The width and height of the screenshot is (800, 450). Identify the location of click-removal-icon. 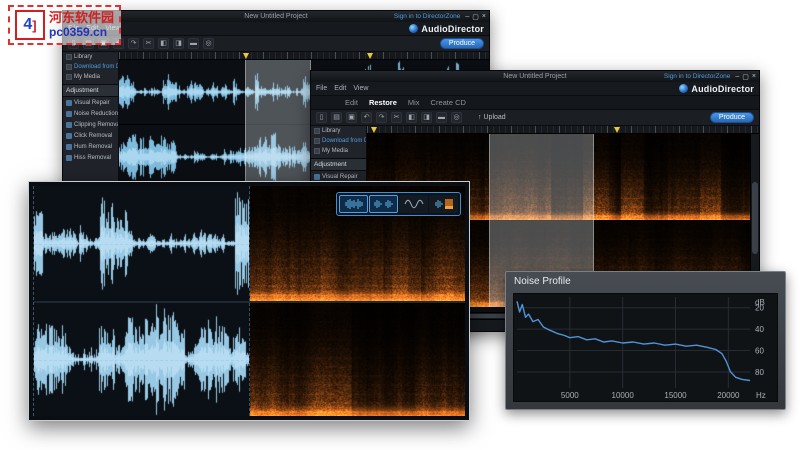
(69, 135).